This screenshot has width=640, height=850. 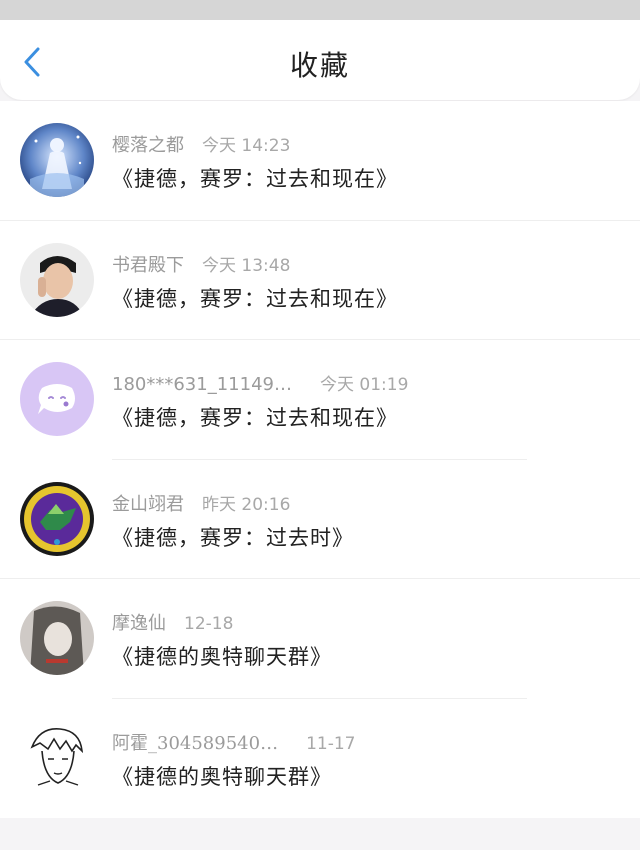 I want to click on item-meta: 樱落之都 今天 14:23, so click(x=201, y=143).